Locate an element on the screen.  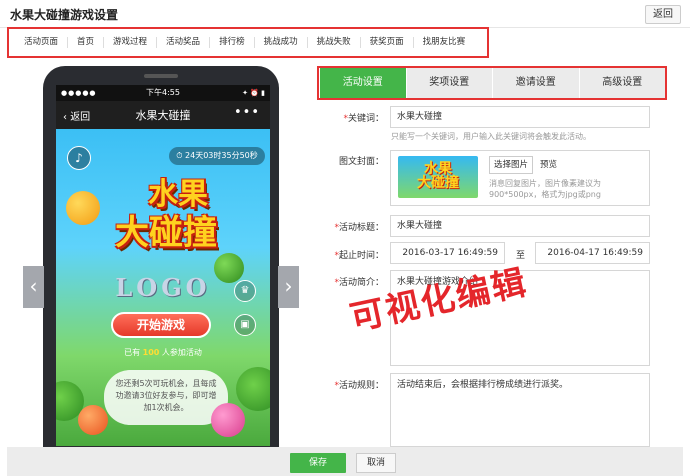
nav-item-leaderboard: 排行榜 is located at coordinates (232, 42).